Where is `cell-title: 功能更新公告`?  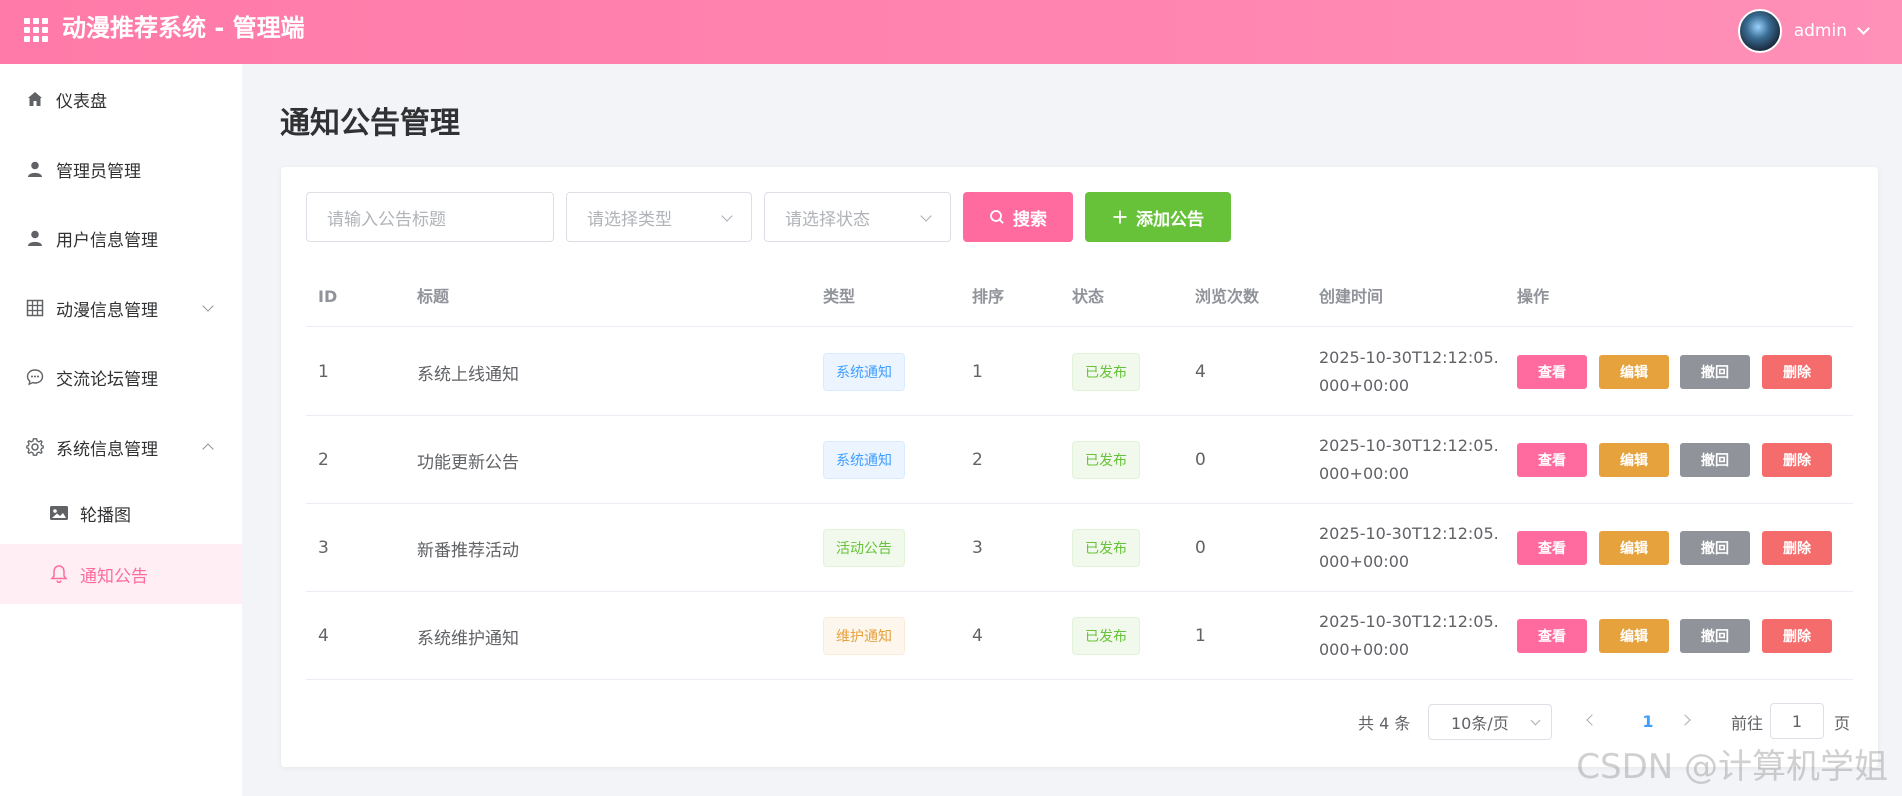 cell-title: 功能更新公告 is located at coordinates (468, 462).